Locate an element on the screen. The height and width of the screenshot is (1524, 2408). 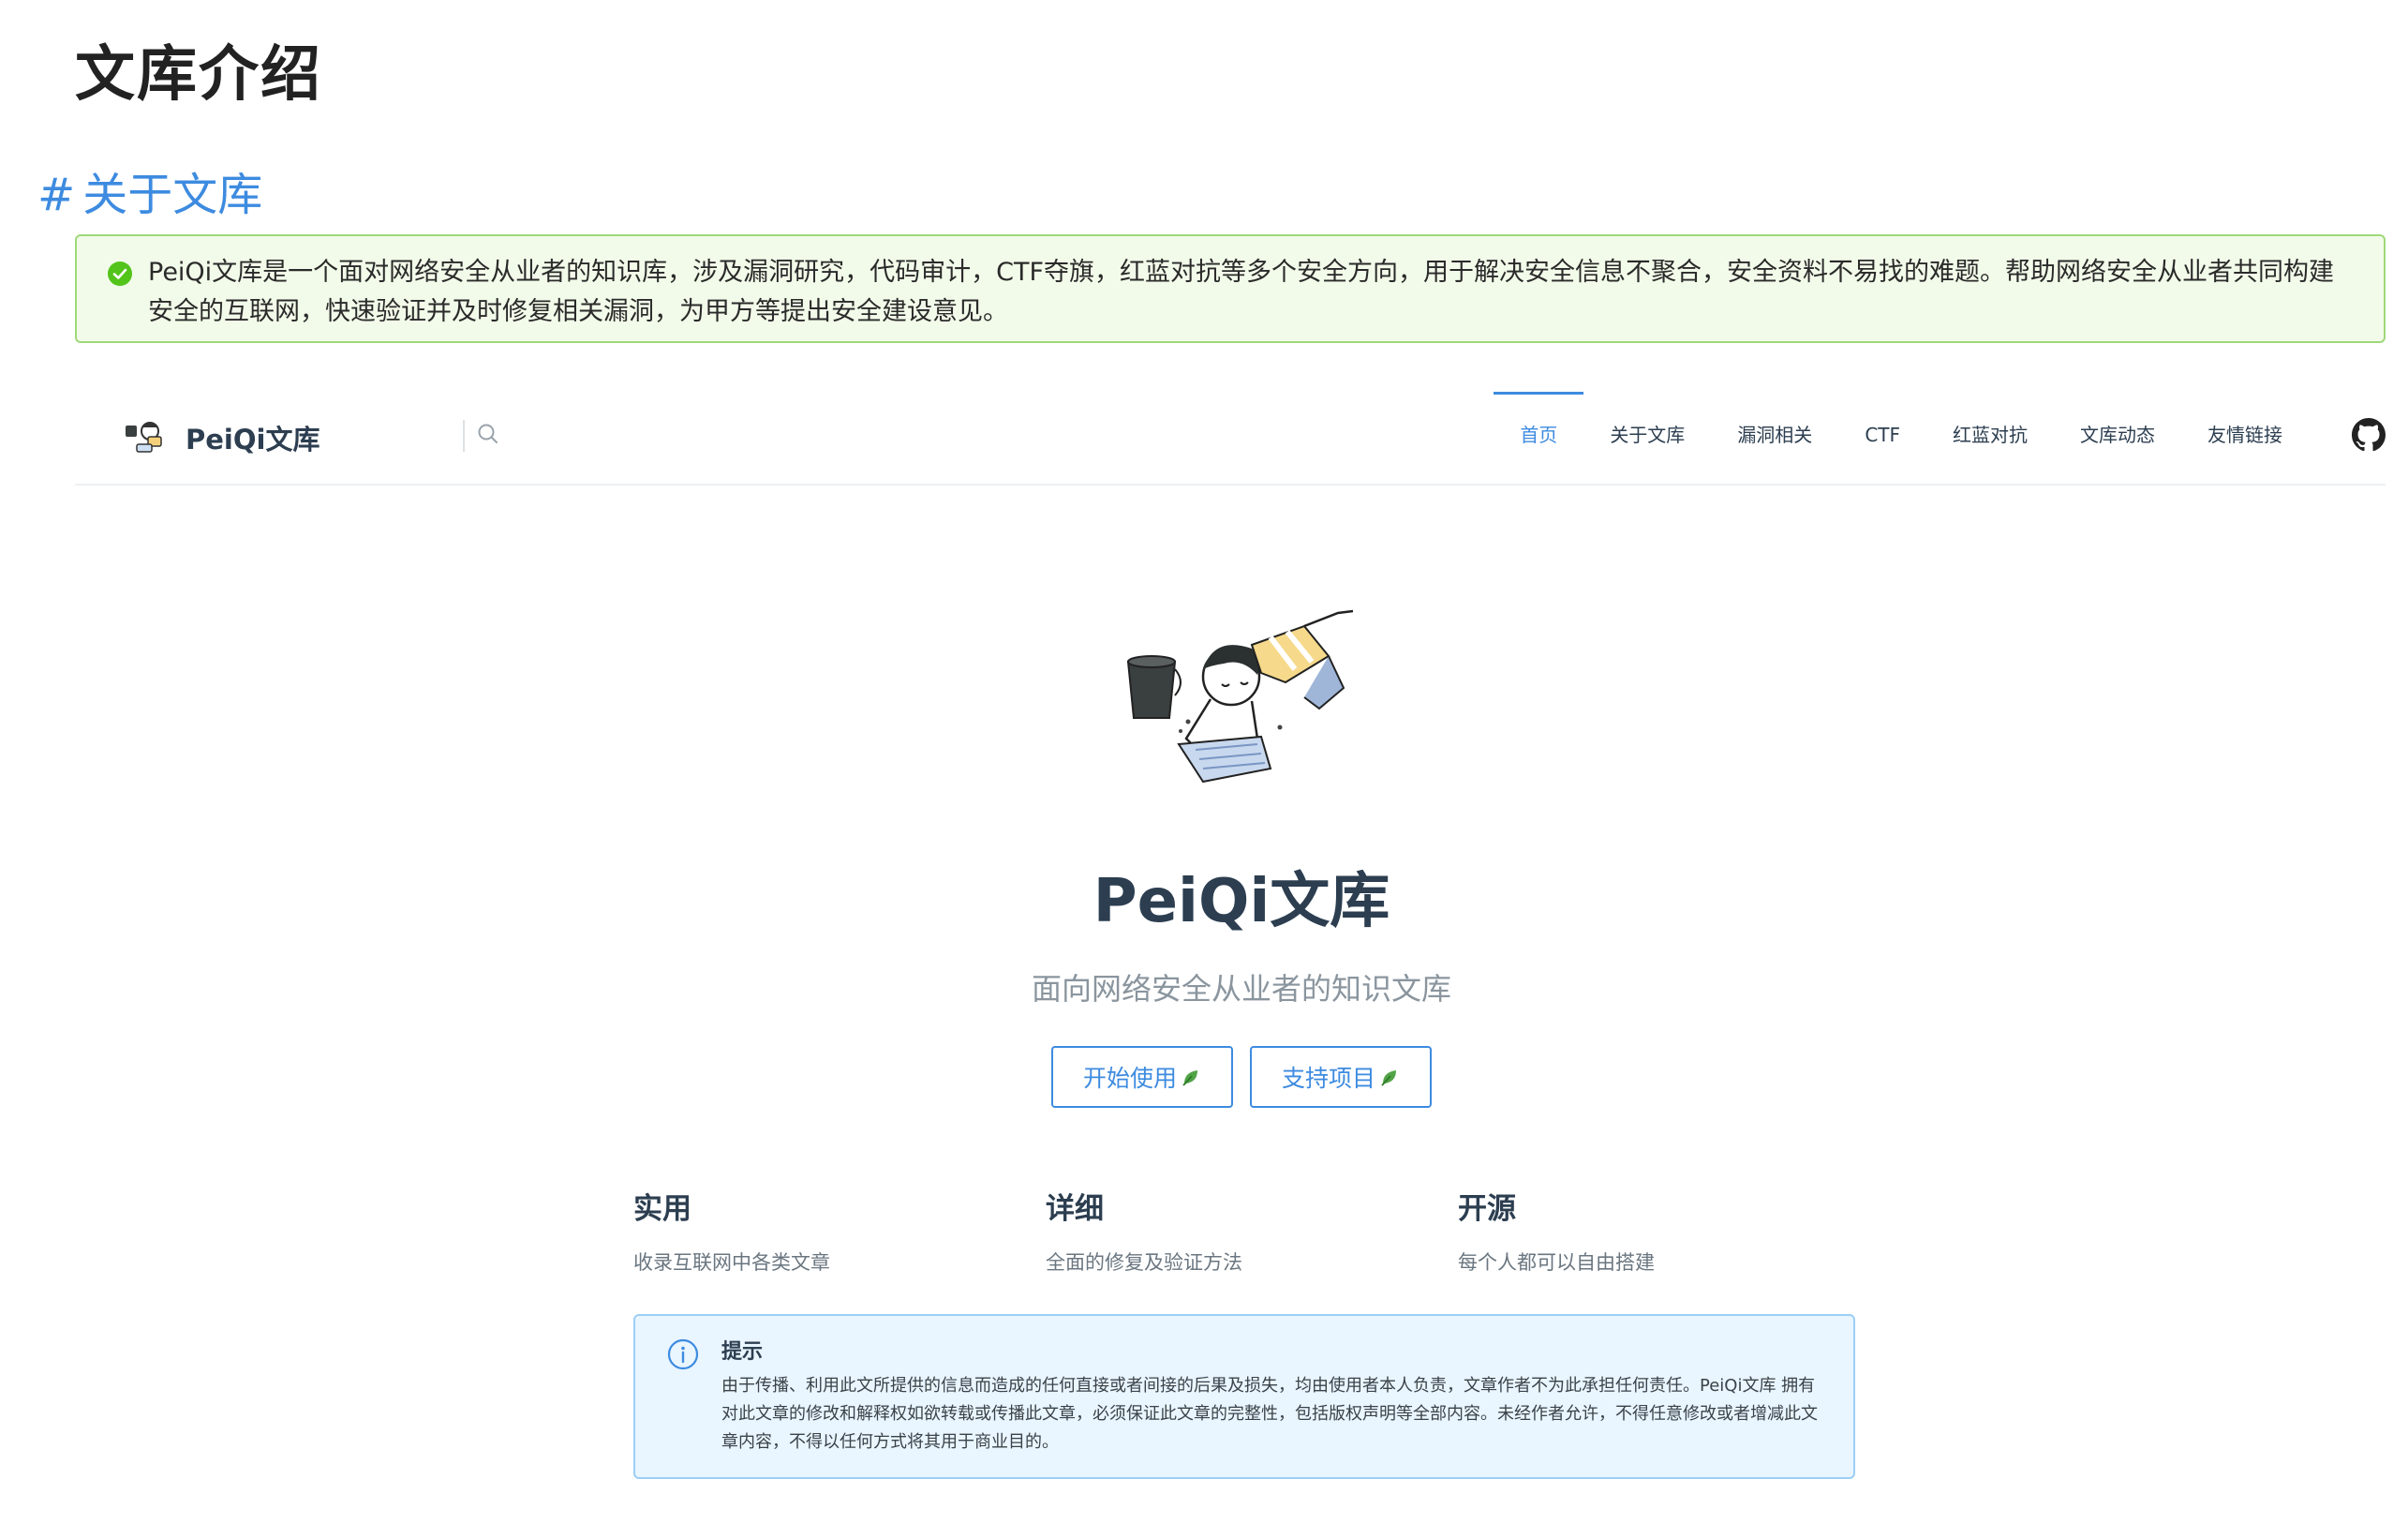
hero-subtitle: 面向网络安全从业者的知识文库 is located at coordinates (1241, 989).